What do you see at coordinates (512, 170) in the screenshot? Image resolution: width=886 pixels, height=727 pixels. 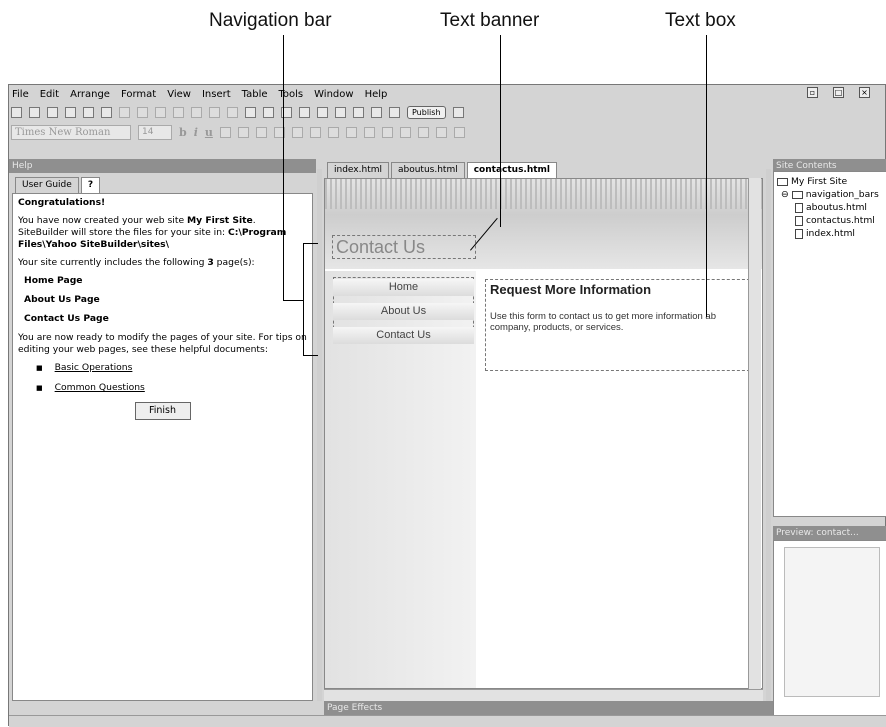 I see `tab-contactus: contactus.html` at bounding box center [512, 170].